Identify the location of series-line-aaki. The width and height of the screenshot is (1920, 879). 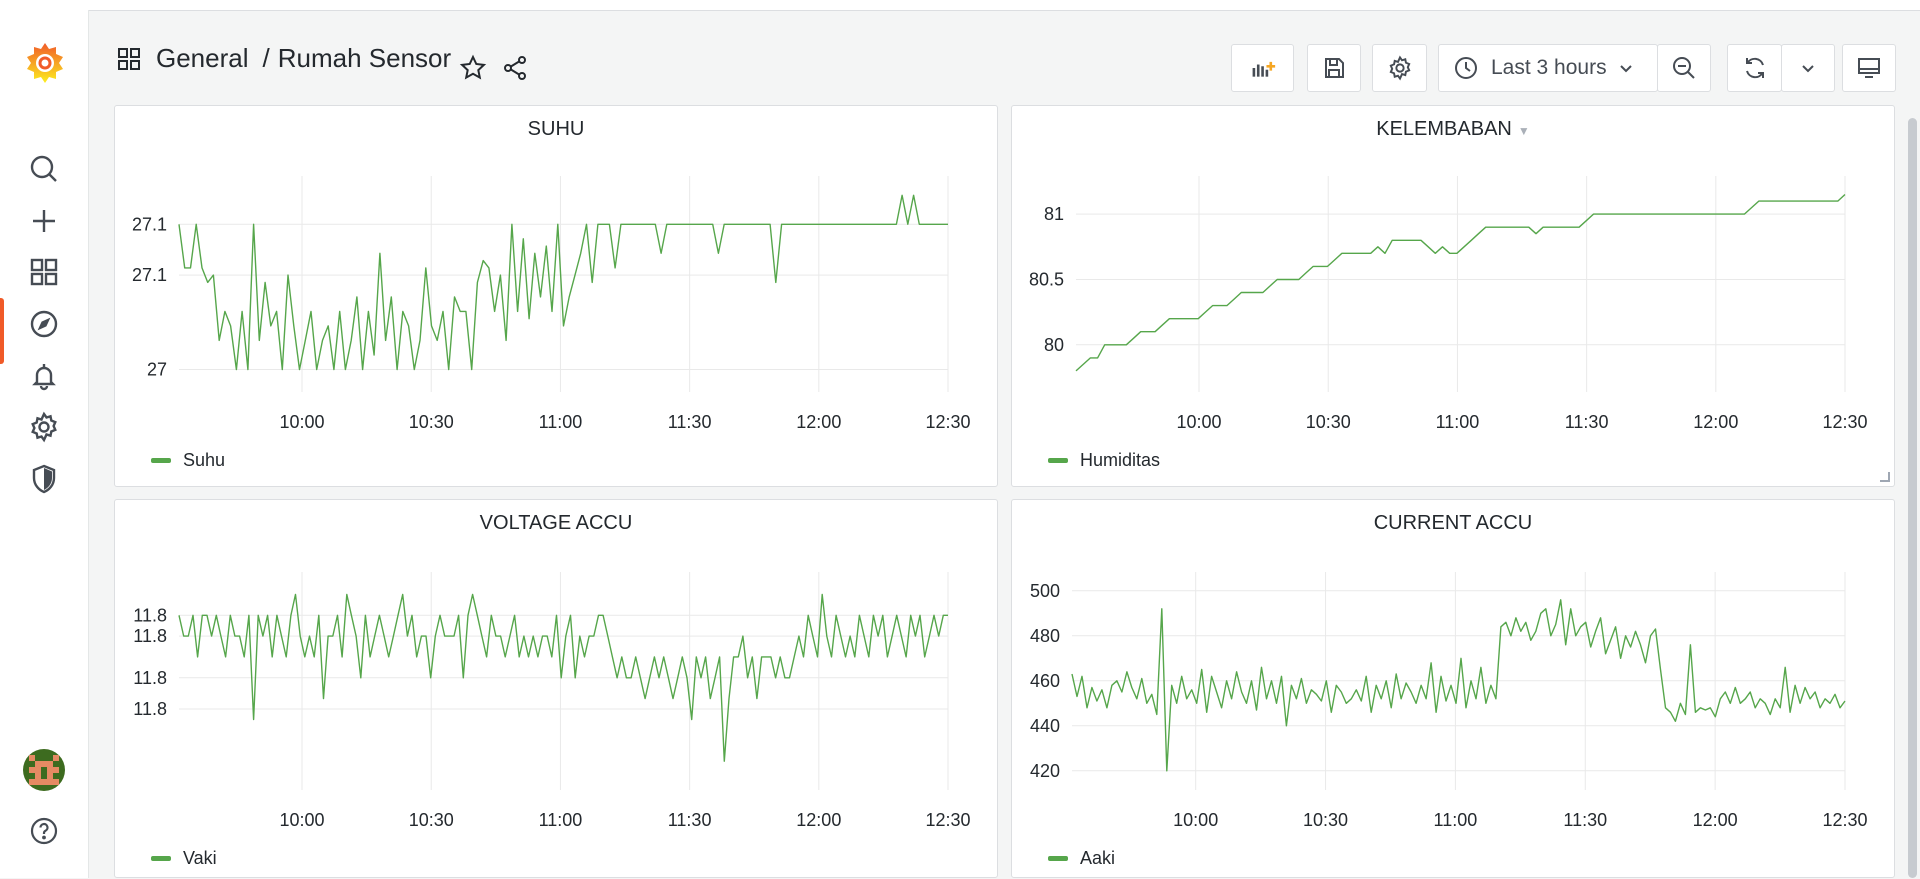
(1458, 685).